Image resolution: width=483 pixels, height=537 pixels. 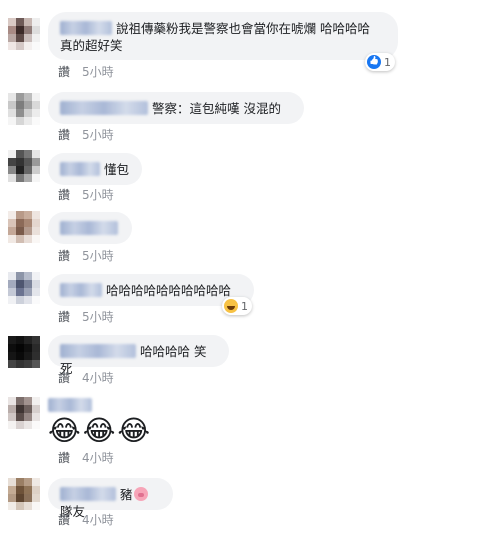 I want to click on comment-bubble: 豬隊友, so click(x=110, y=498).